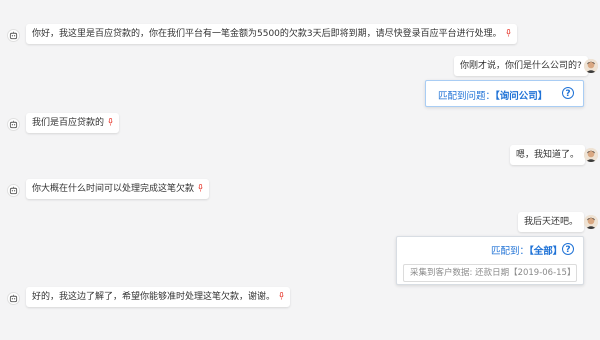 This screenshot has width=600, height=340. What do you see at coordinates (490, 260) in the screenshot?
I see `match-result-box: 匹配到：【全部】 ? 采集到客户数据: 还款日期【2019-06-15】` at bounding box center [490, 260].